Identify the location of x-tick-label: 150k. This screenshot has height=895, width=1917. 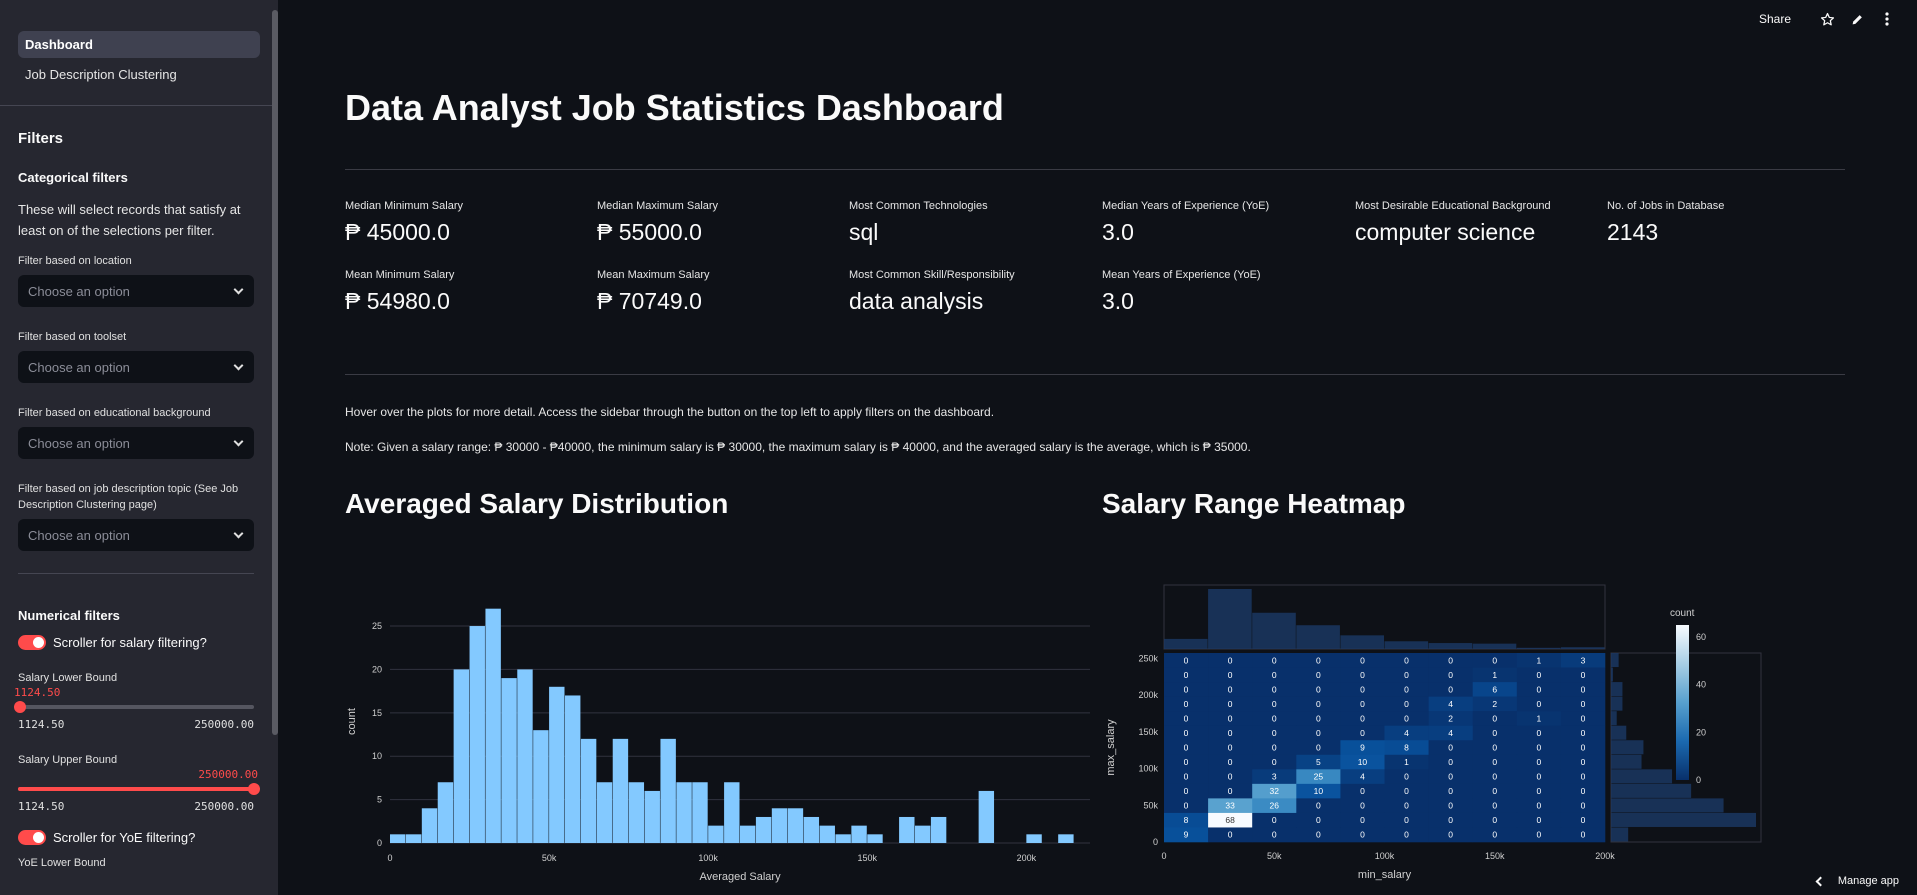
(1495, 856).